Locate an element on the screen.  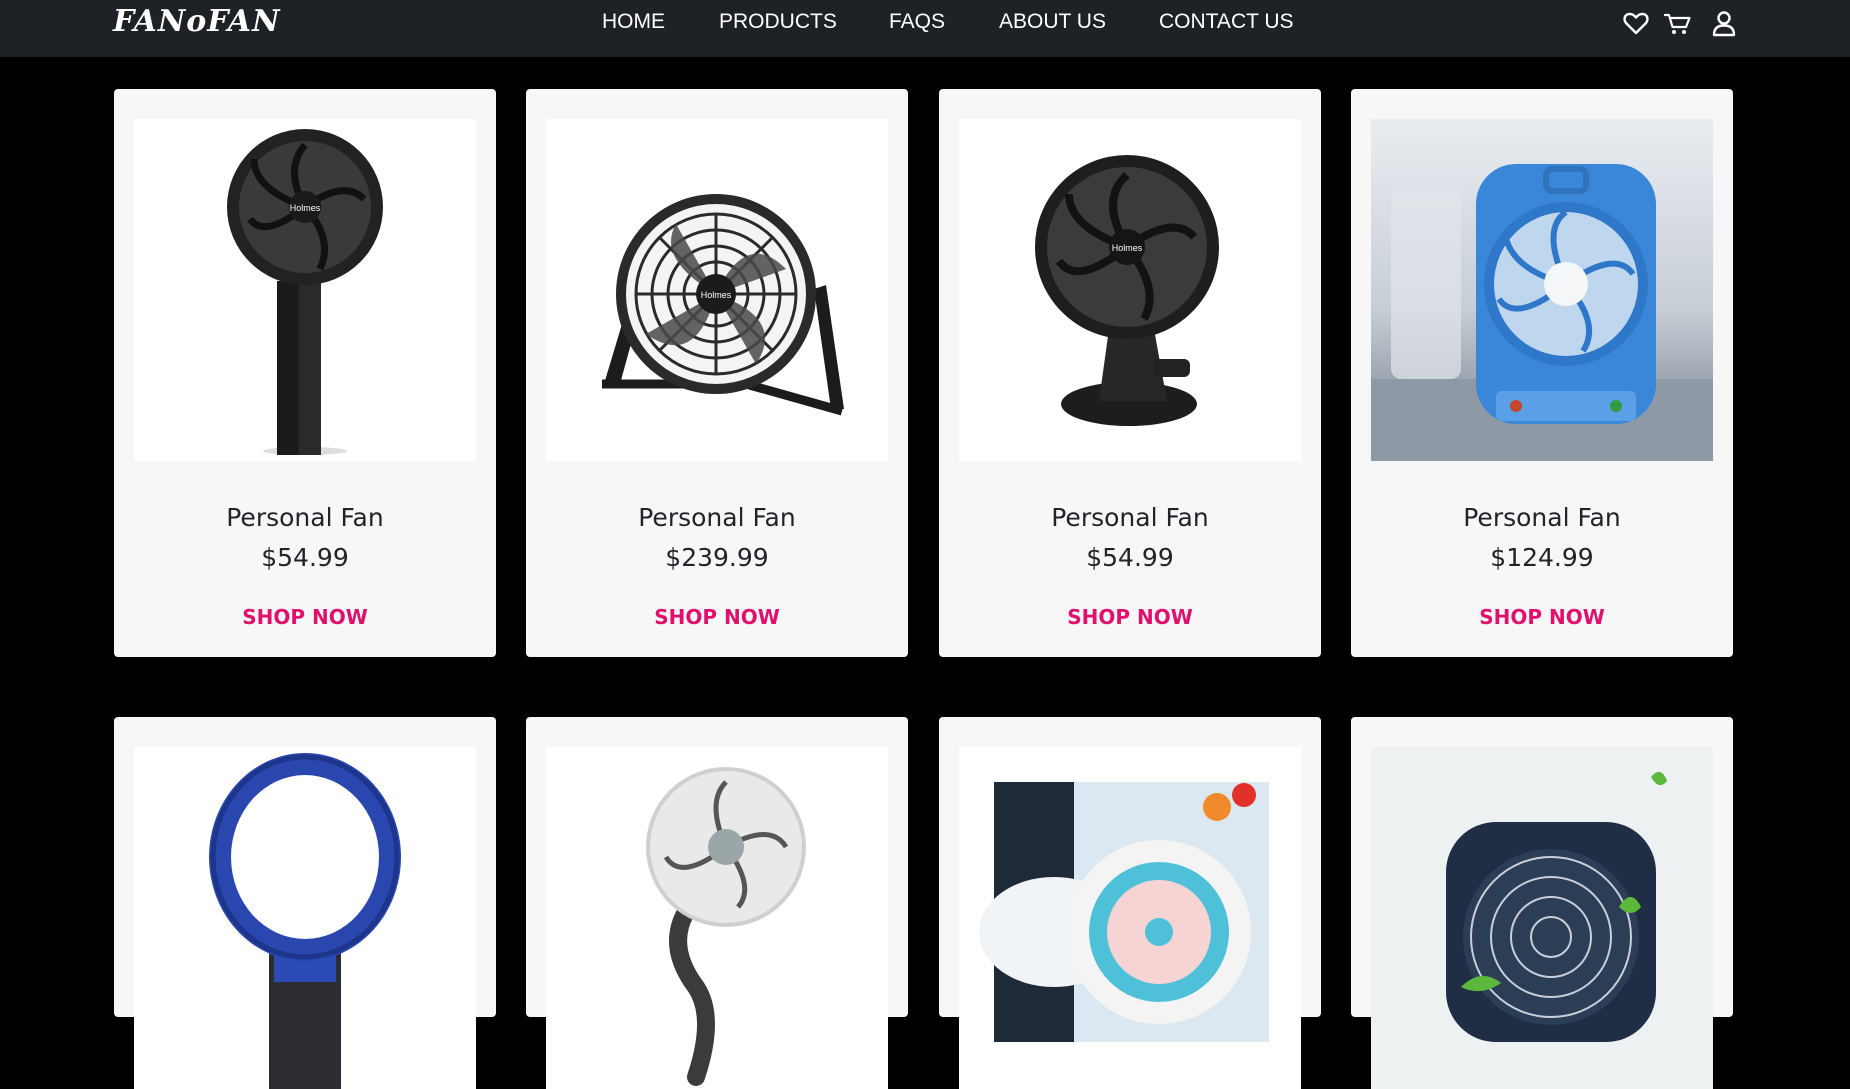
product-price: $124.99 is located at coordinates (1542, 557).